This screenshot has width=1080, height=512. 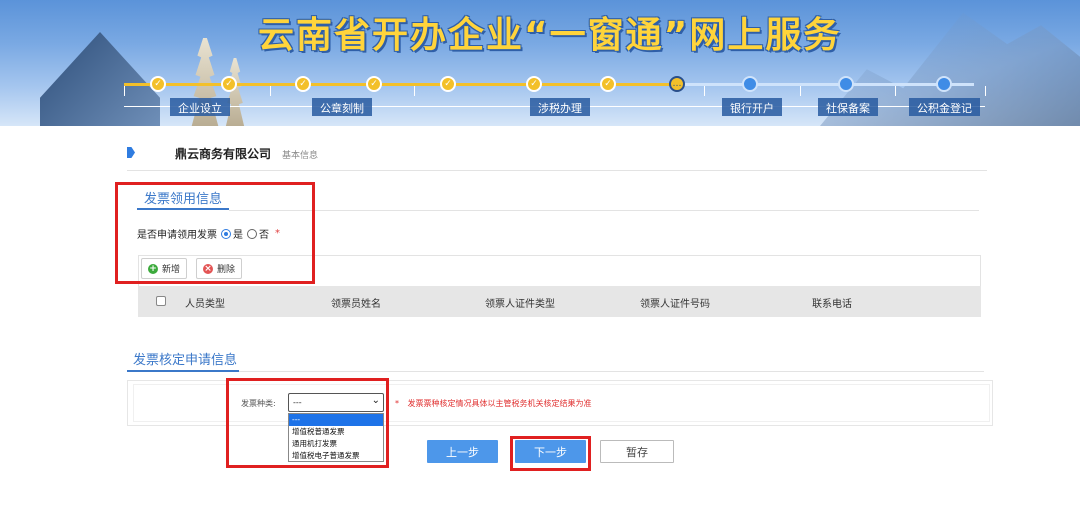 What do you see at coordinates (161, 301) in the screenshot?
I see `select-all-checkbox` at bounding box center [161, 301].